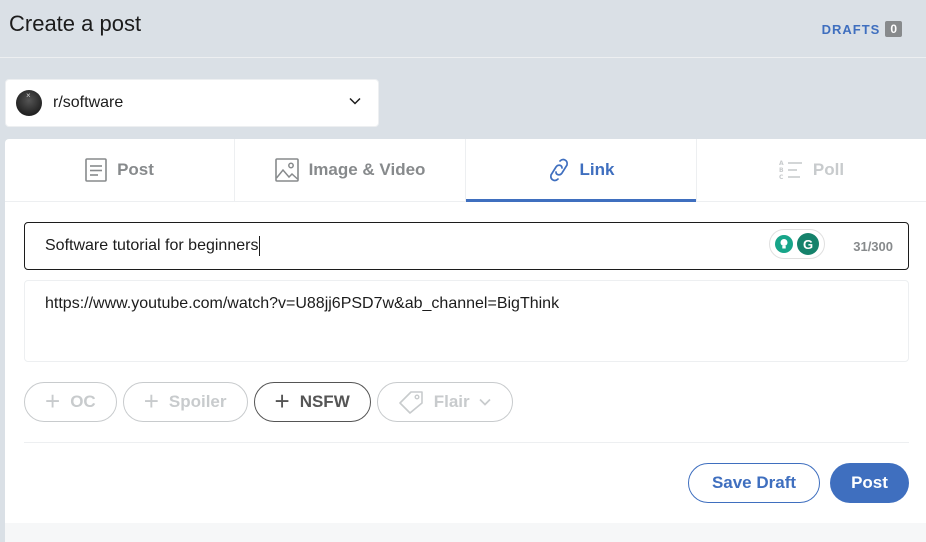  What do you see at coordinates (451, 401) in the screenshot?
I see `flair-tag-label: Flair` at bounding box center [451, 401].